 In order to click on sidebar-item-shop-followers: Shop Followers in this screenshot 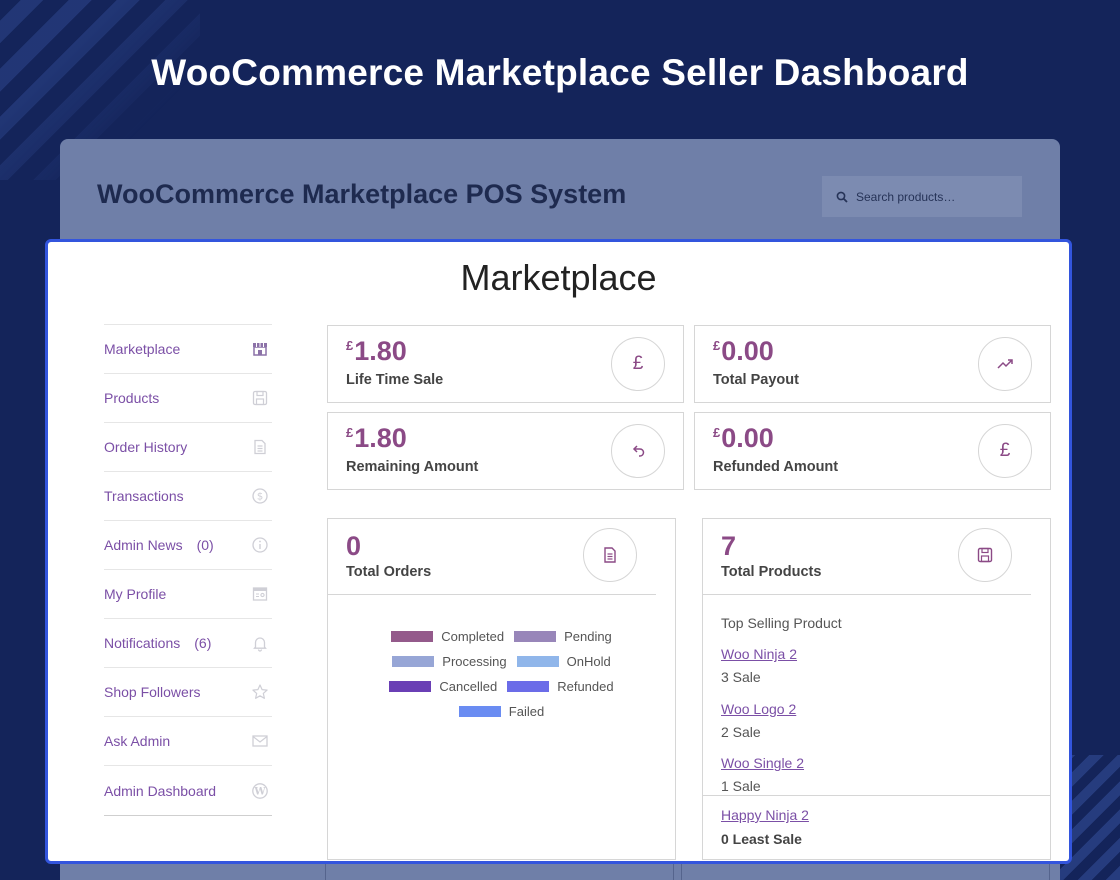, I will do `click(188, 692)`.